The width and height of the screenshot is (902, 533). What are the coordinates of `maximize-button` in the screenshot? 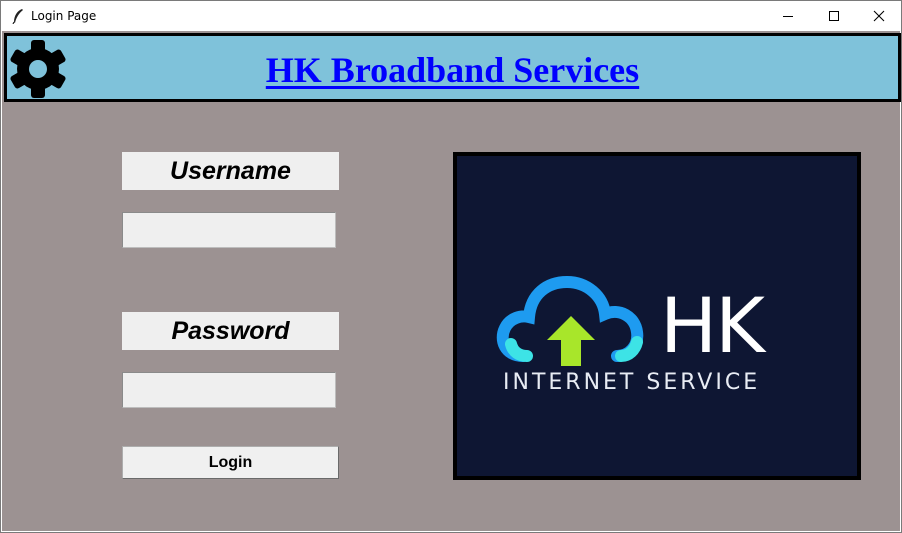 It's located at (834, 16).